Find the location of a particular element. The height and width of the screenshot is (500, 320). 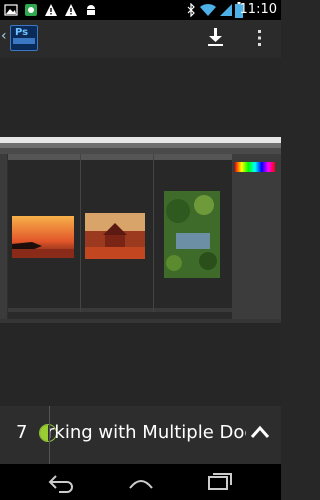

ps-status-bar is located at coordinates (140, 321).